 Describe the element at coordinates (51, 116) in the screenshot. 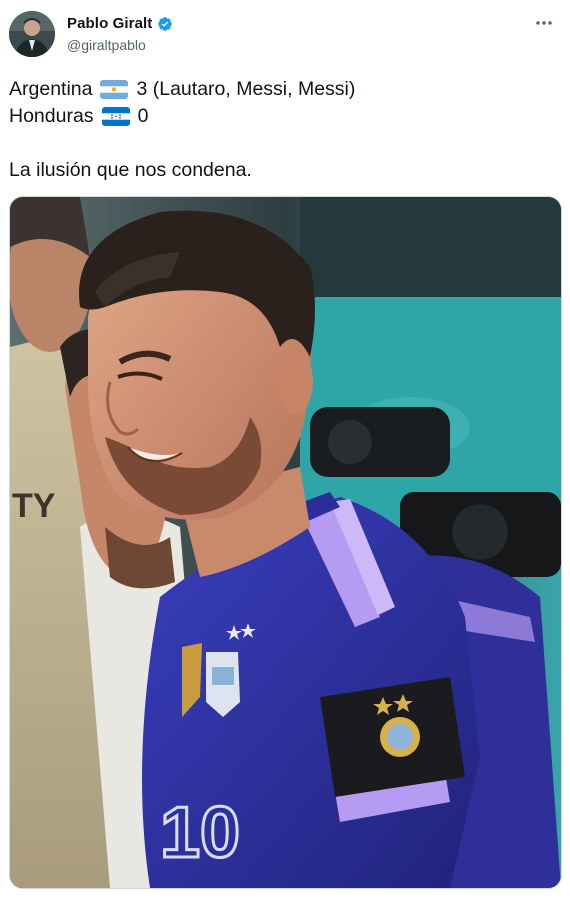

I see `team-name: Honduras` at that location.